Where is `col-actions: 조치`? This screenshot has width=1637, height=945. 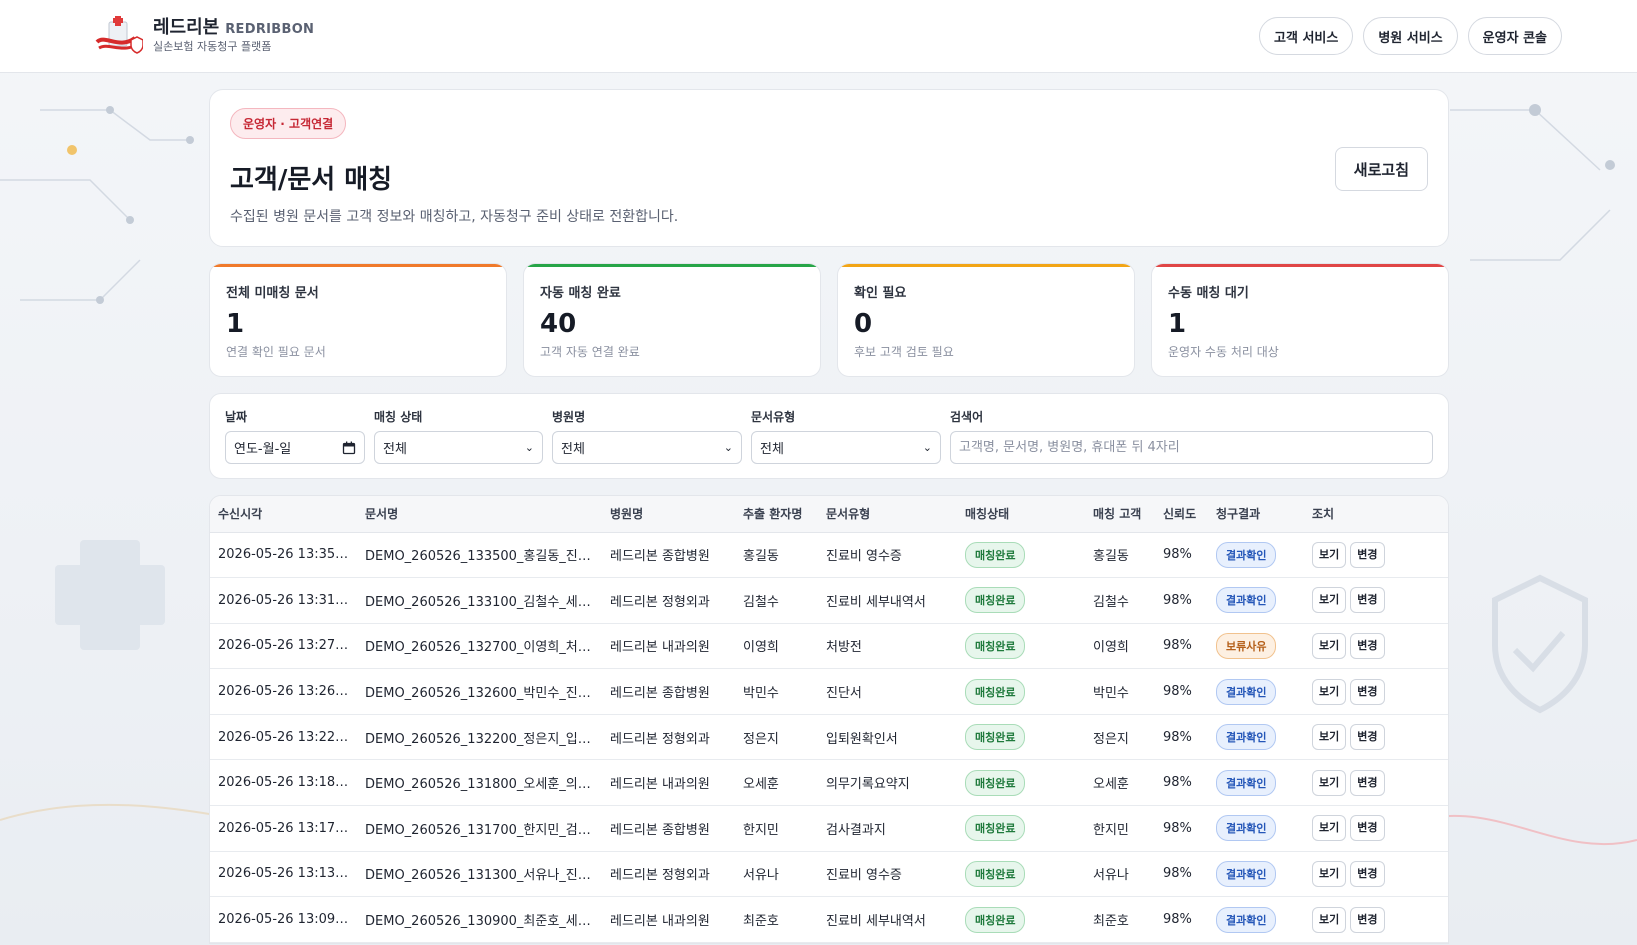
col-actions: 조치 is located at coordinates (1376, 514).